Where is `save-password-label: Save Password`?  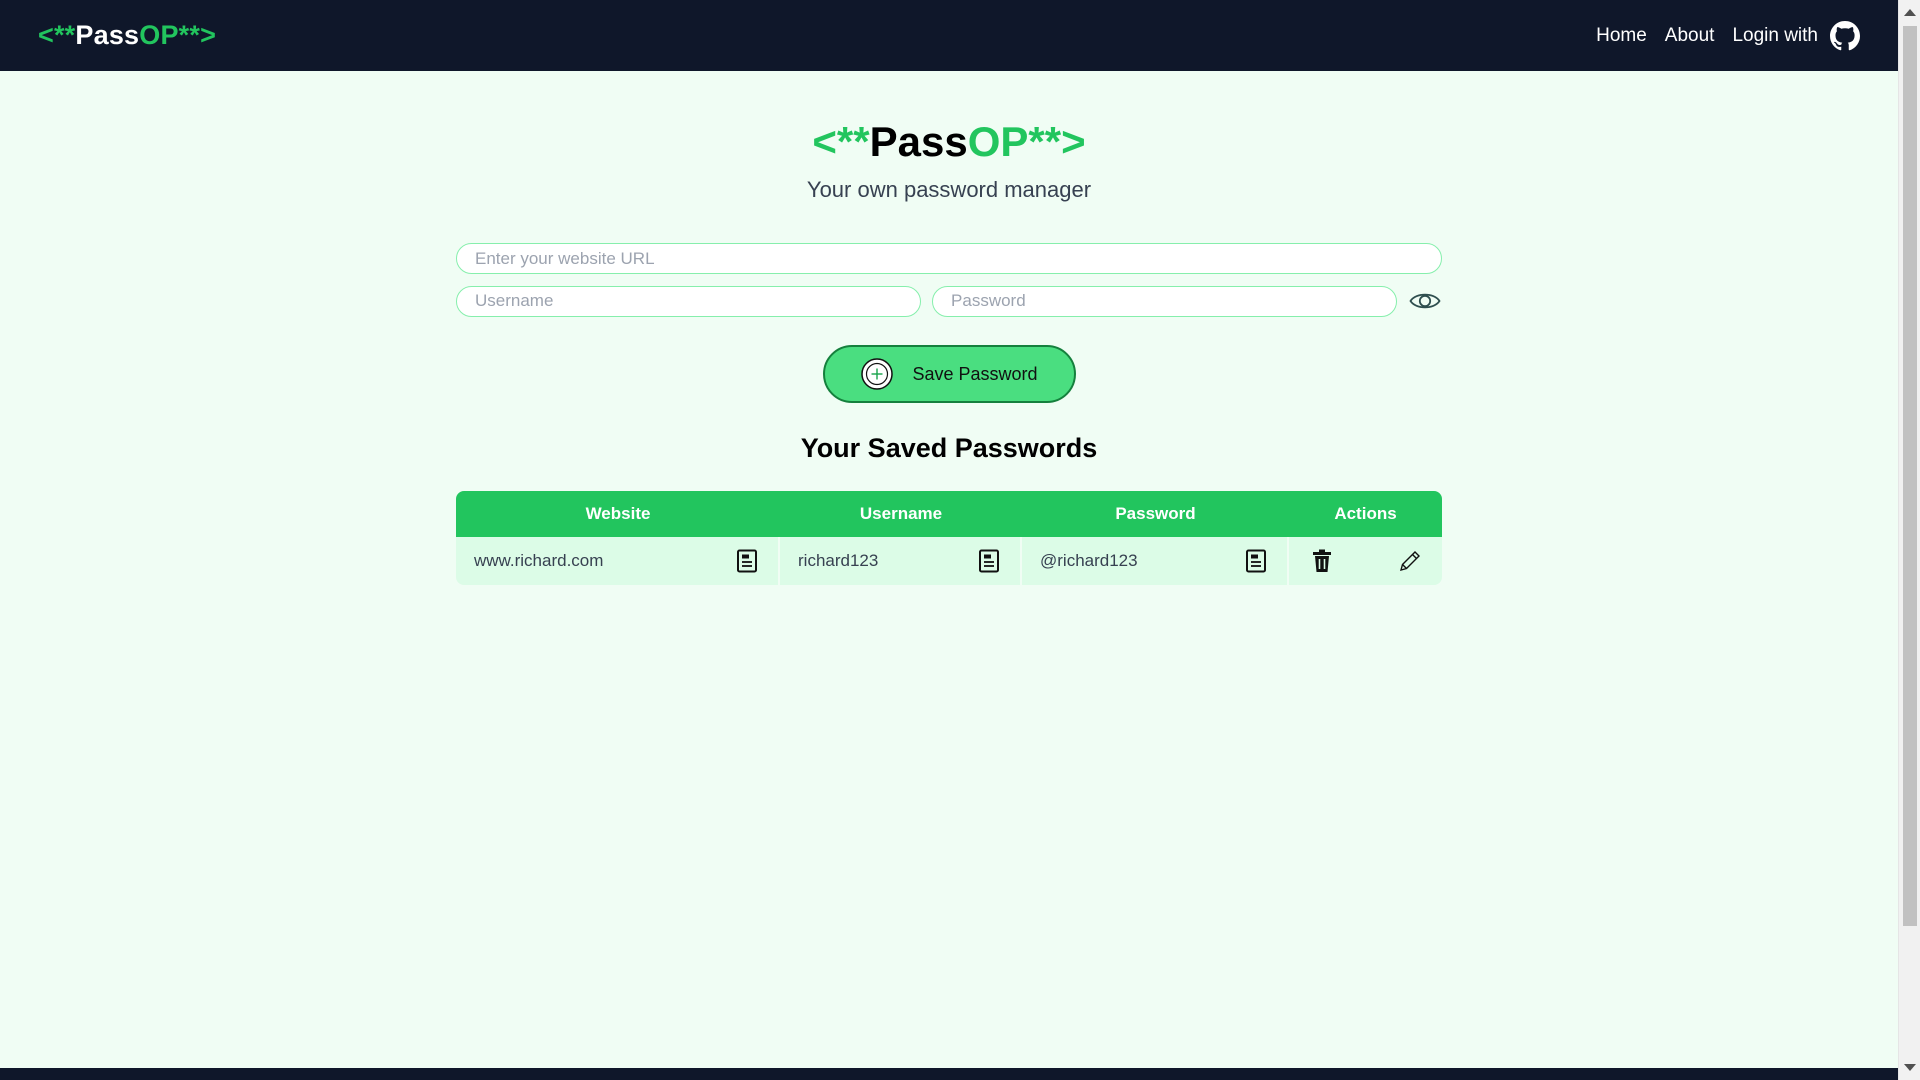
save-password-label: Save Password is located at coordinates (975, 373).